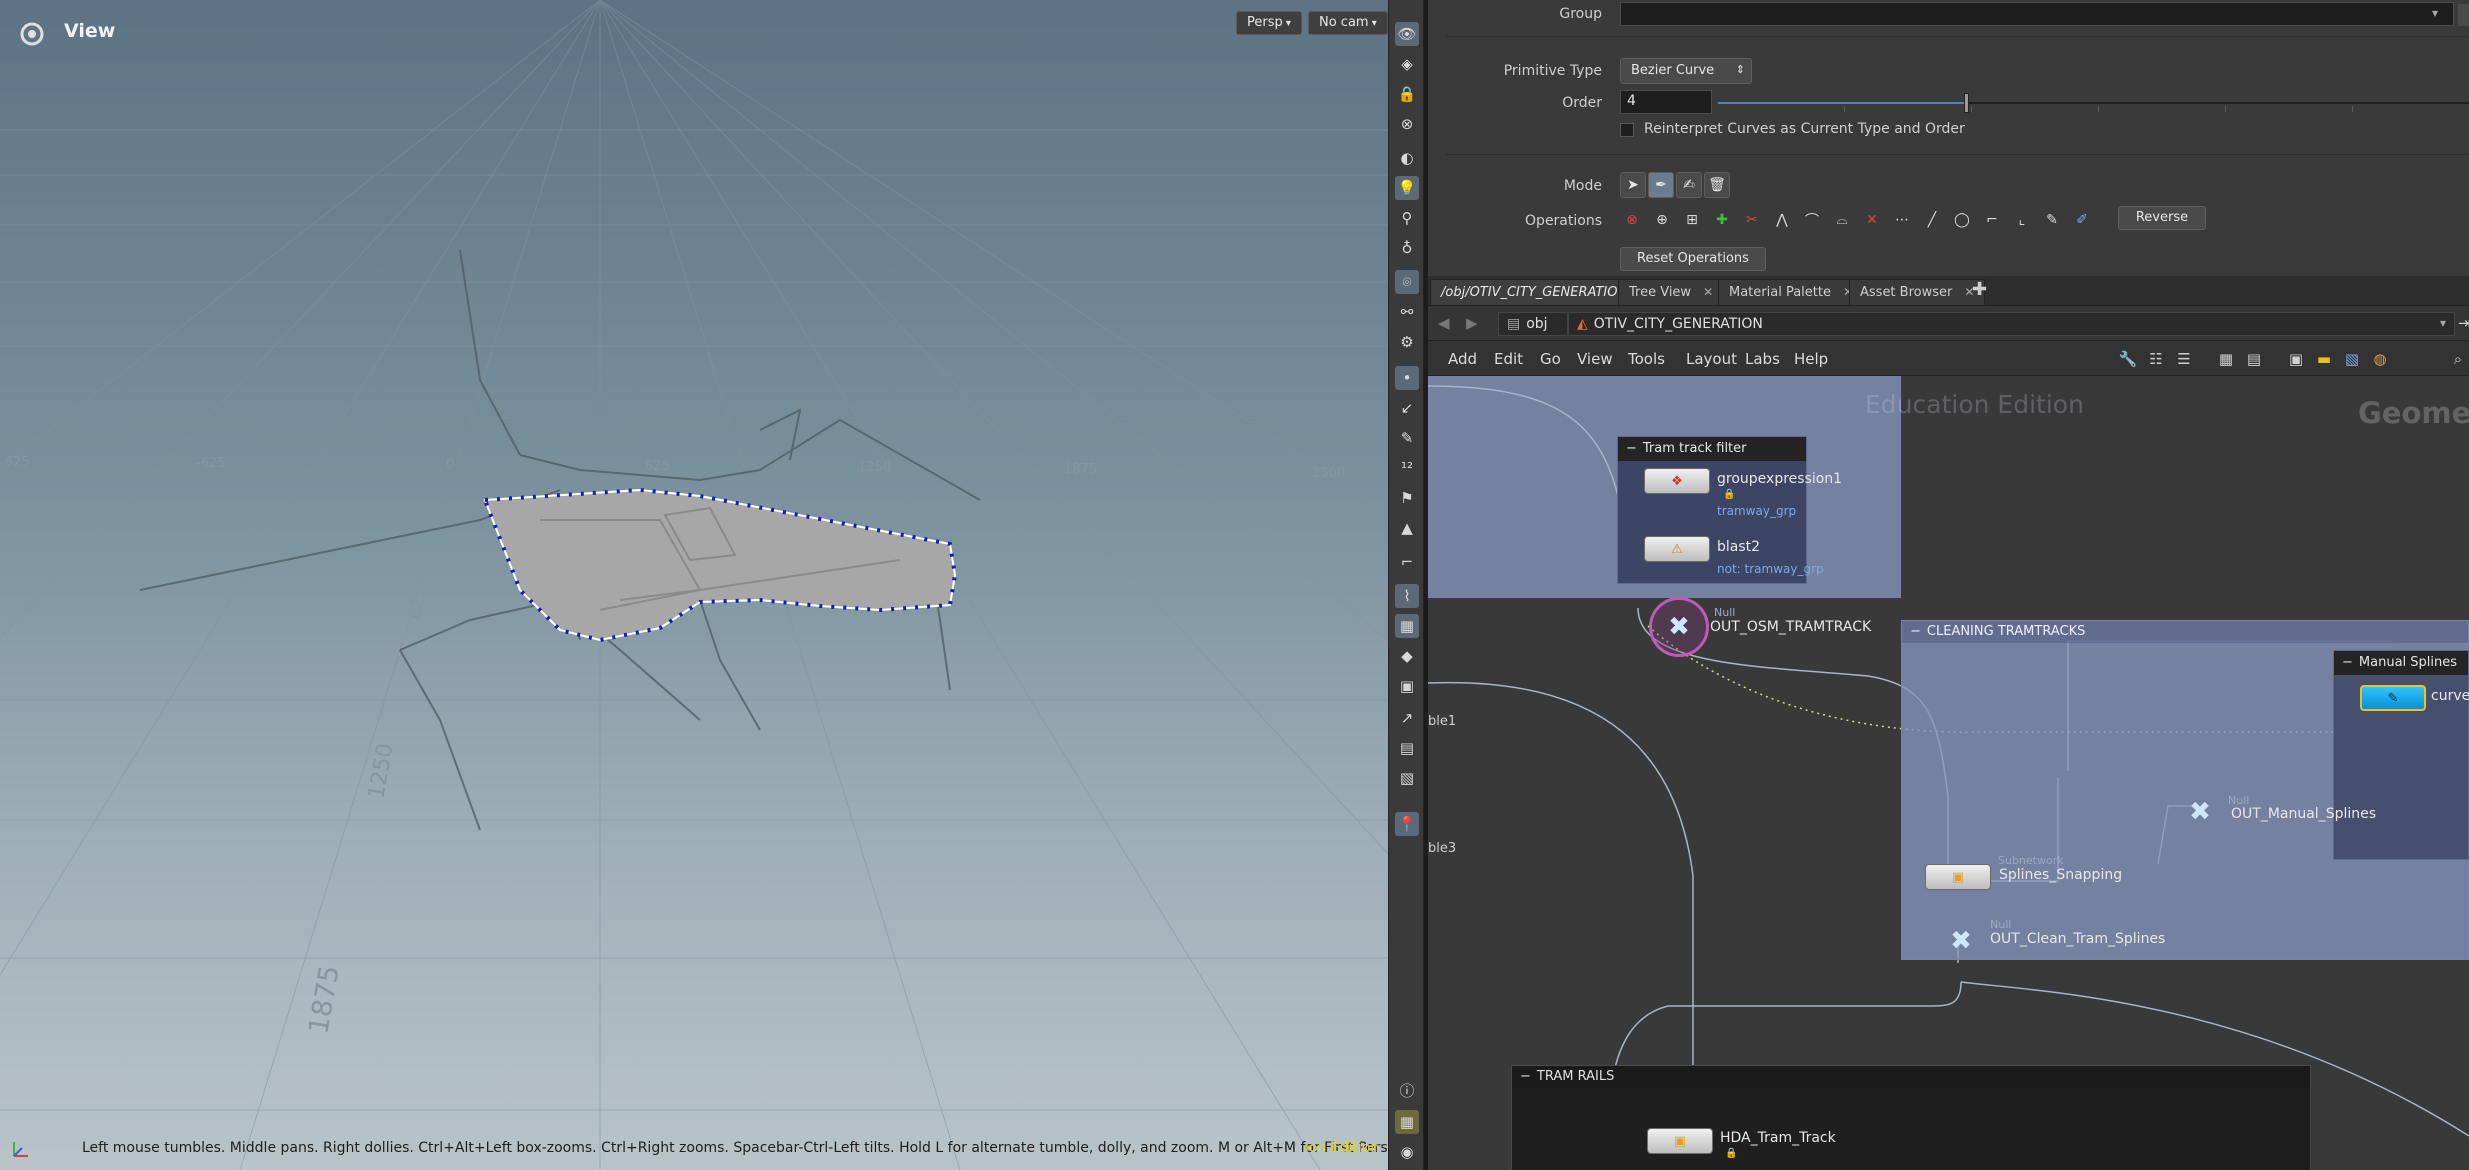 The width and height of the screenshot is (2469, 1170). What do you see at coordinates (1679, 627) in the screenshot?
I see `node-out-osm: ✖` at bounding box center [1679, 627].